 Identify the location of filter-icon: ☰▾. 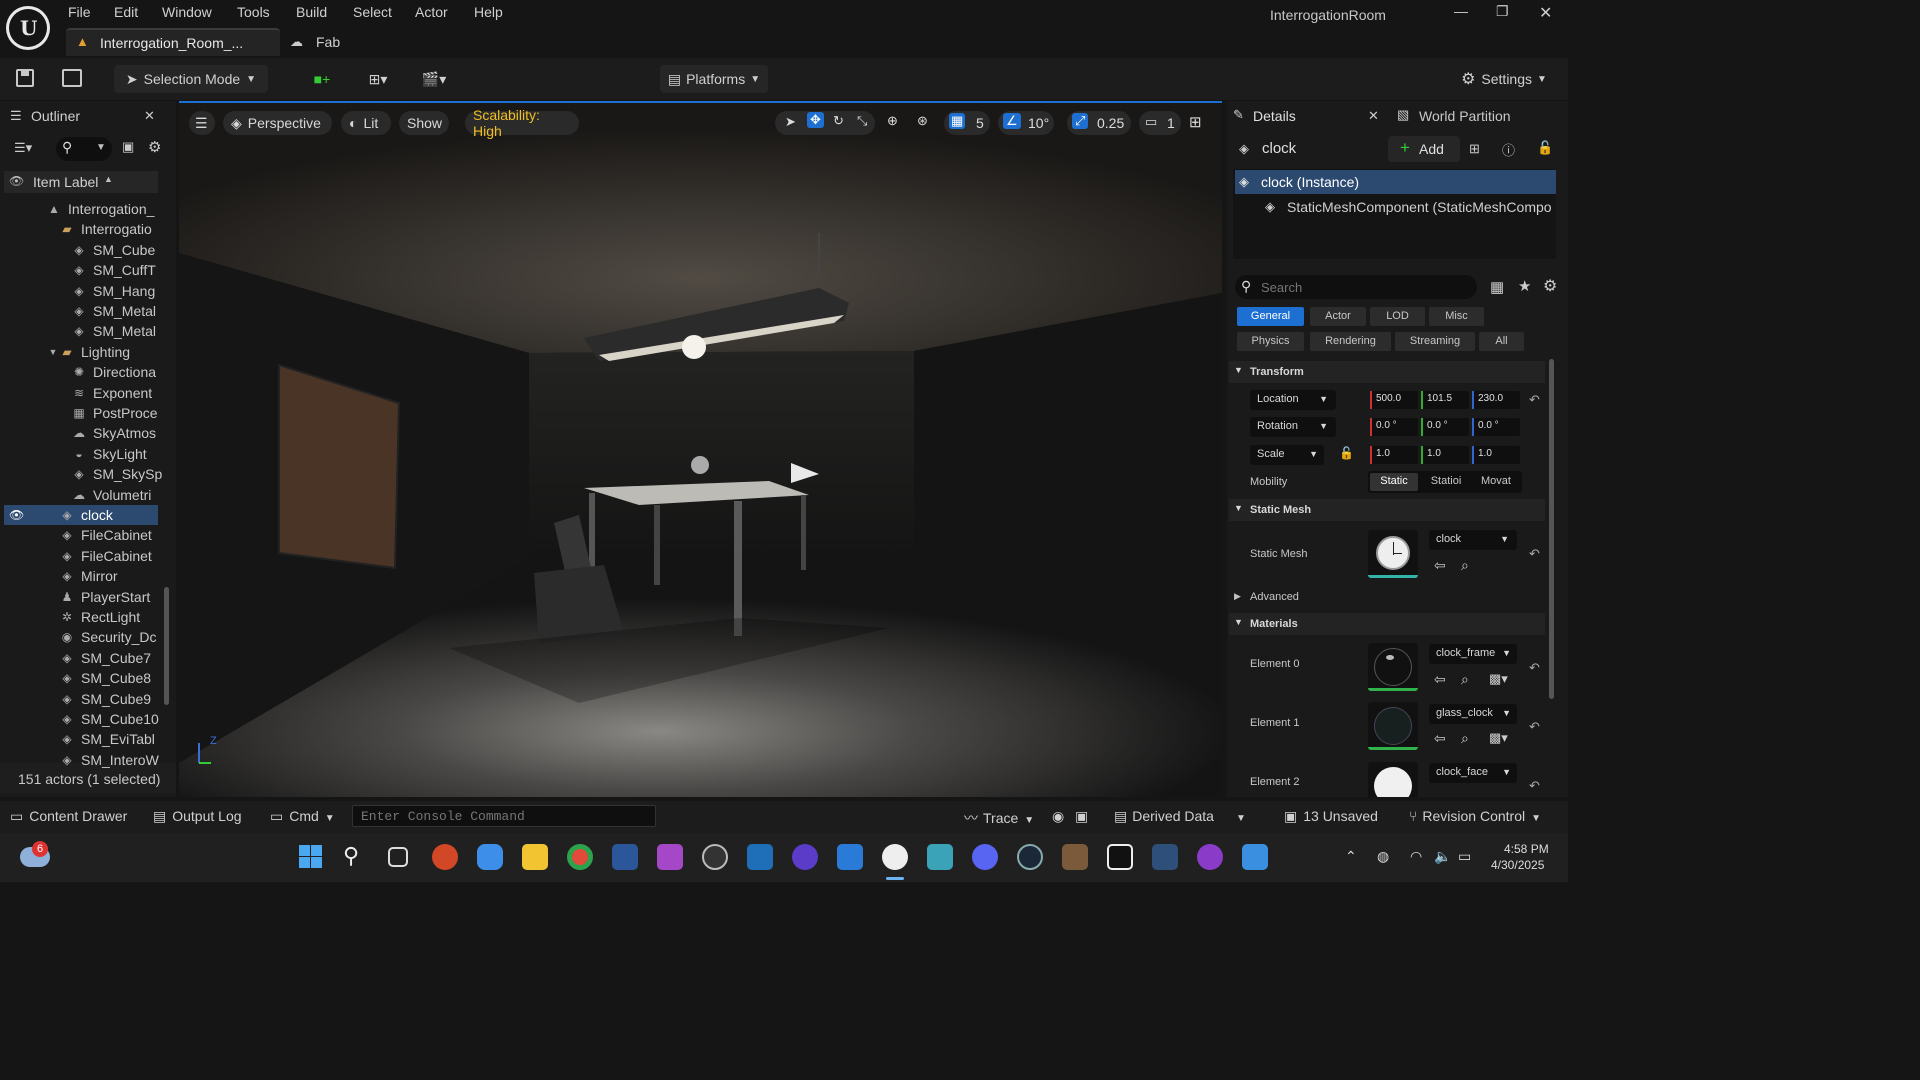
(23, 148).